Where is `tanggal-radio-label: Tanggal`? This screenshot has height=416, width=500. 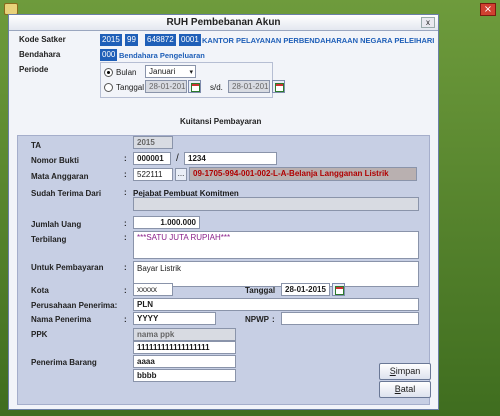
tanggal-radio-label: Tanggal is located at coordinates (130, 87).